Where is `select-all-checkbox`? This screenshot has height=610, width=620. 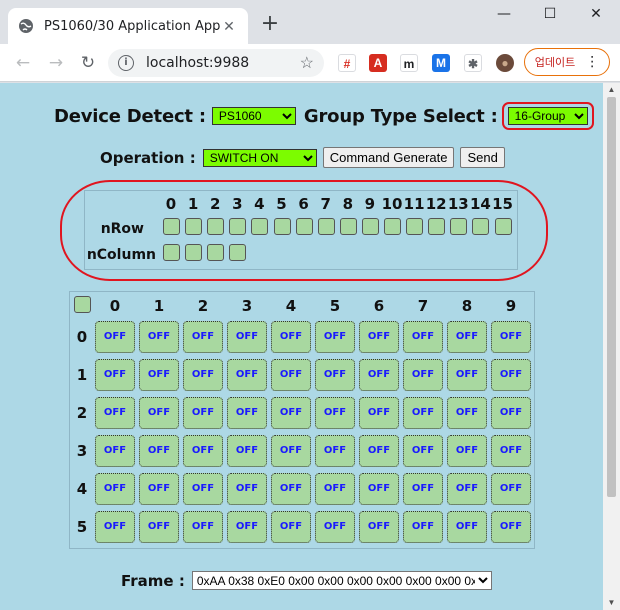 select-all-checkbox is located at coordinates (82, 304).